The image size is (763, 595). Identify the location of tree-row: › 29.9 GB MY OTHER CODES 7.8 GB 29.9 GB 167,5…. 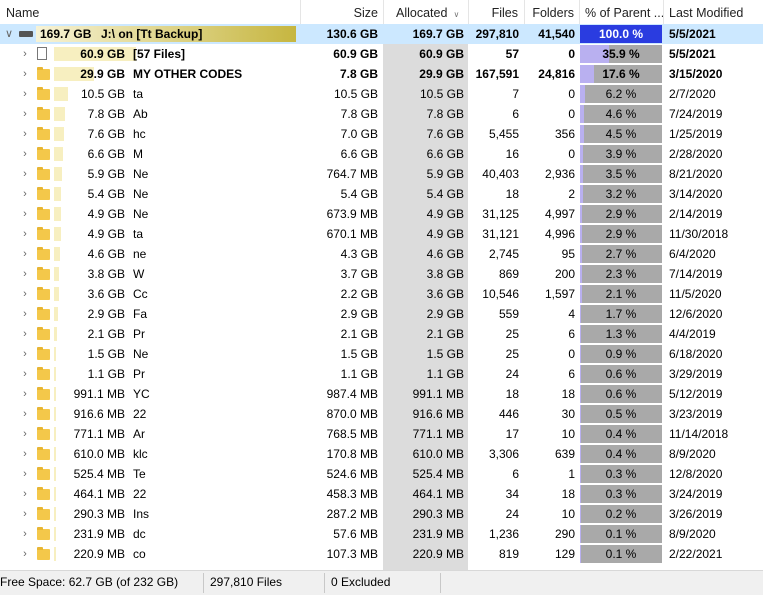
(381, 74).